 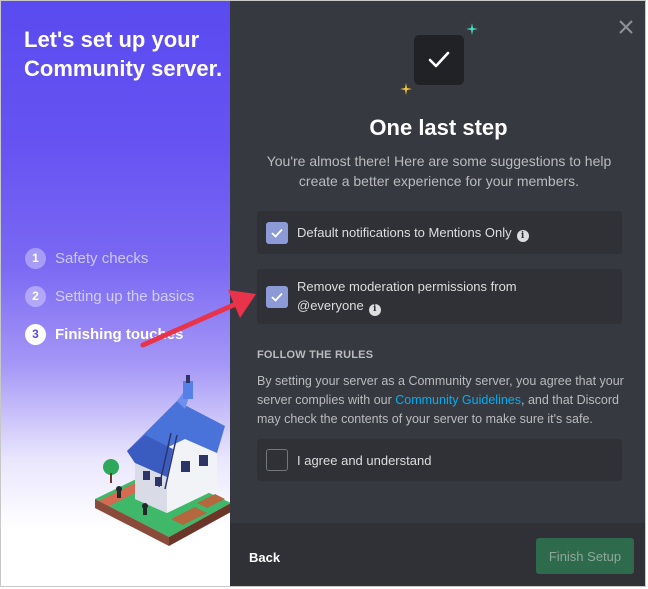 I want to click on option-label-line2: @everyone i, so click(x=407, y=306).